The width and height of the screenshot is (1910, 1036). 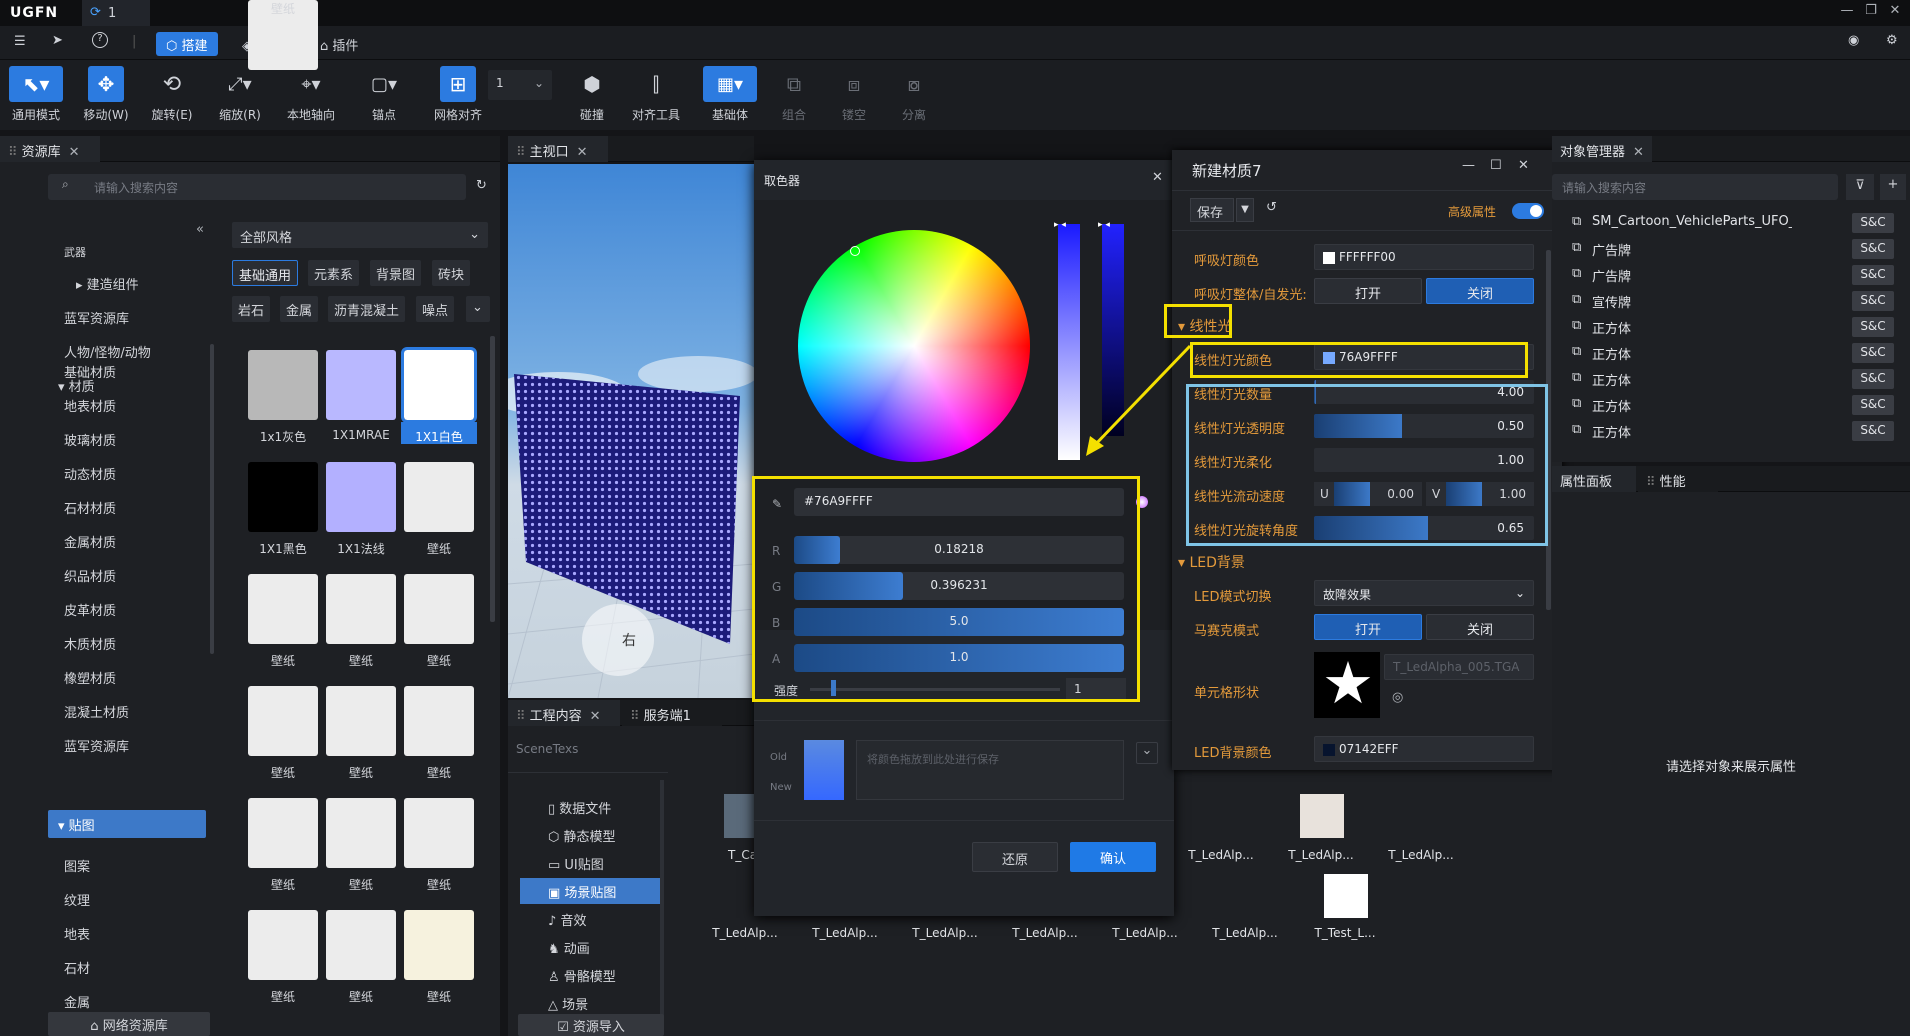 What do you see at coordinates (854, 95) in the screenshot?
I see `hollow-tool: ⧈ 镂空` at bounding box center [854, 95].